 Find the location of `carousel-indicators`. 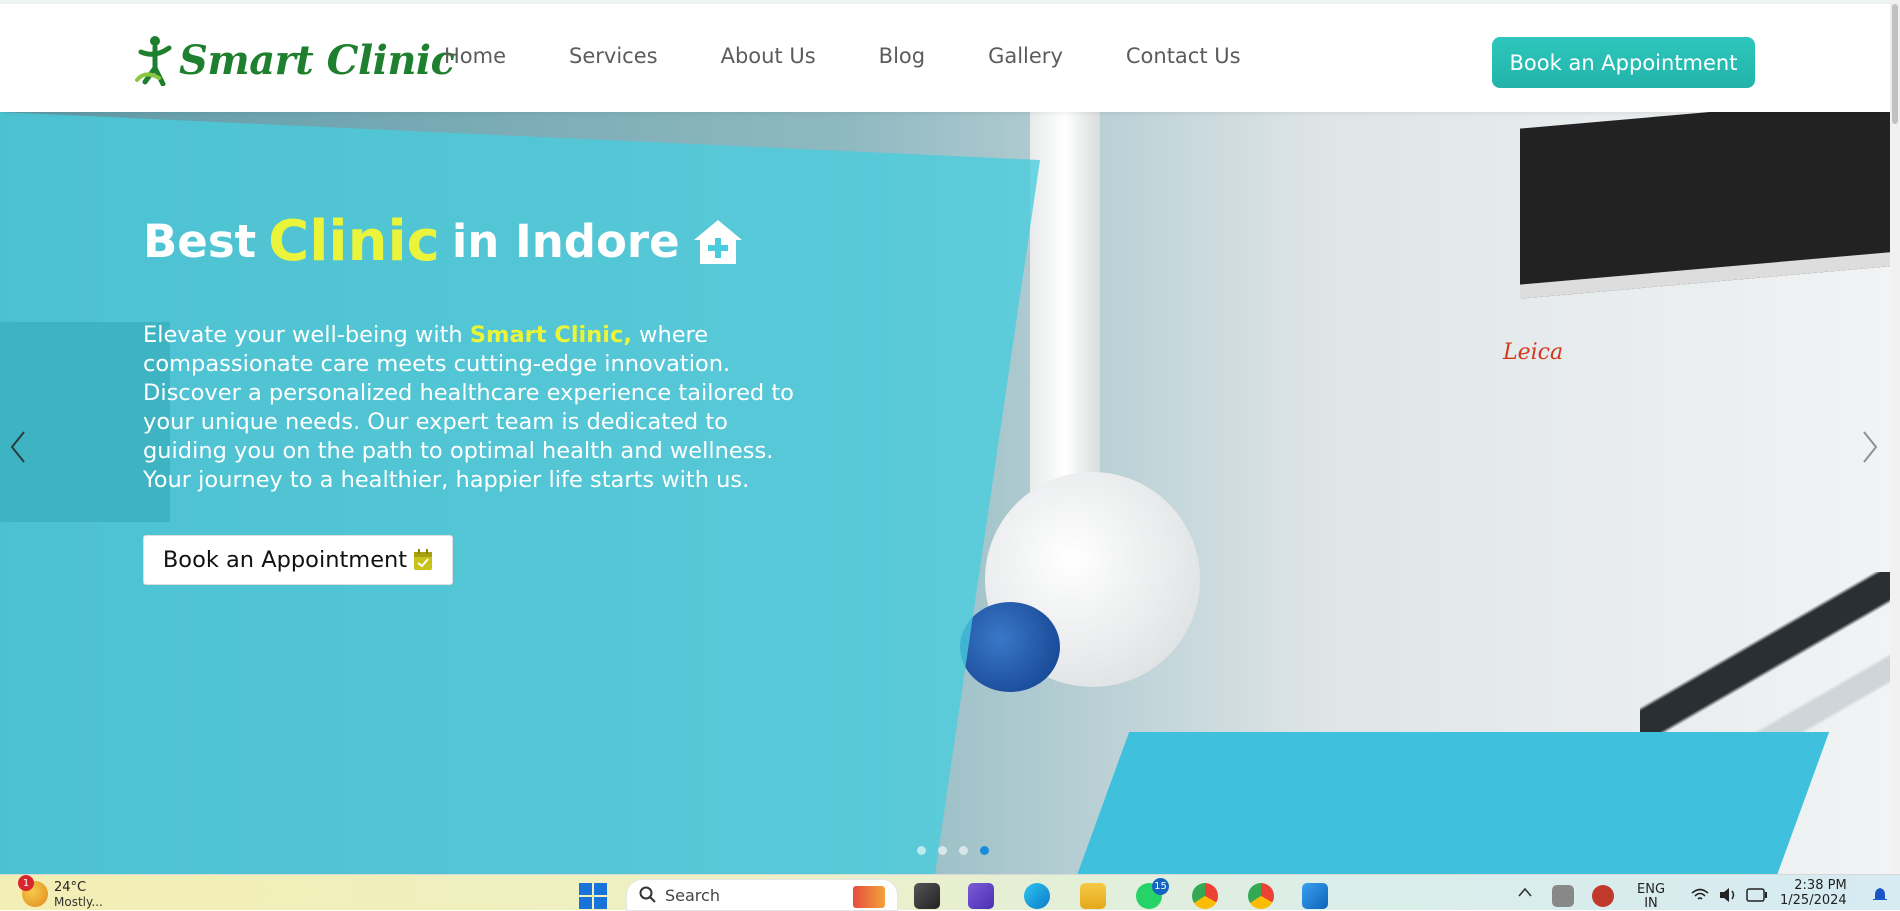

carousel-indicators is located at coordinates (959, 850).